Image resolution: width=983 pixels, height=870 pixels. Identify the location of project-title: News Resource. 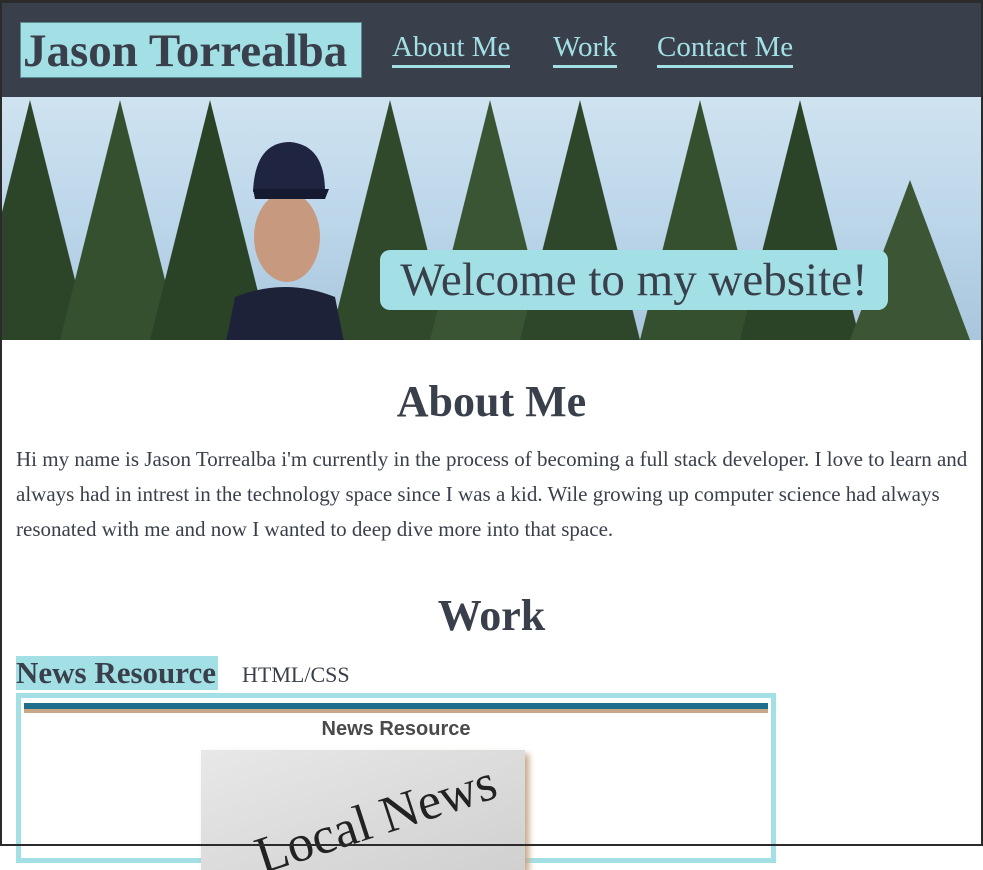
(117, 673).